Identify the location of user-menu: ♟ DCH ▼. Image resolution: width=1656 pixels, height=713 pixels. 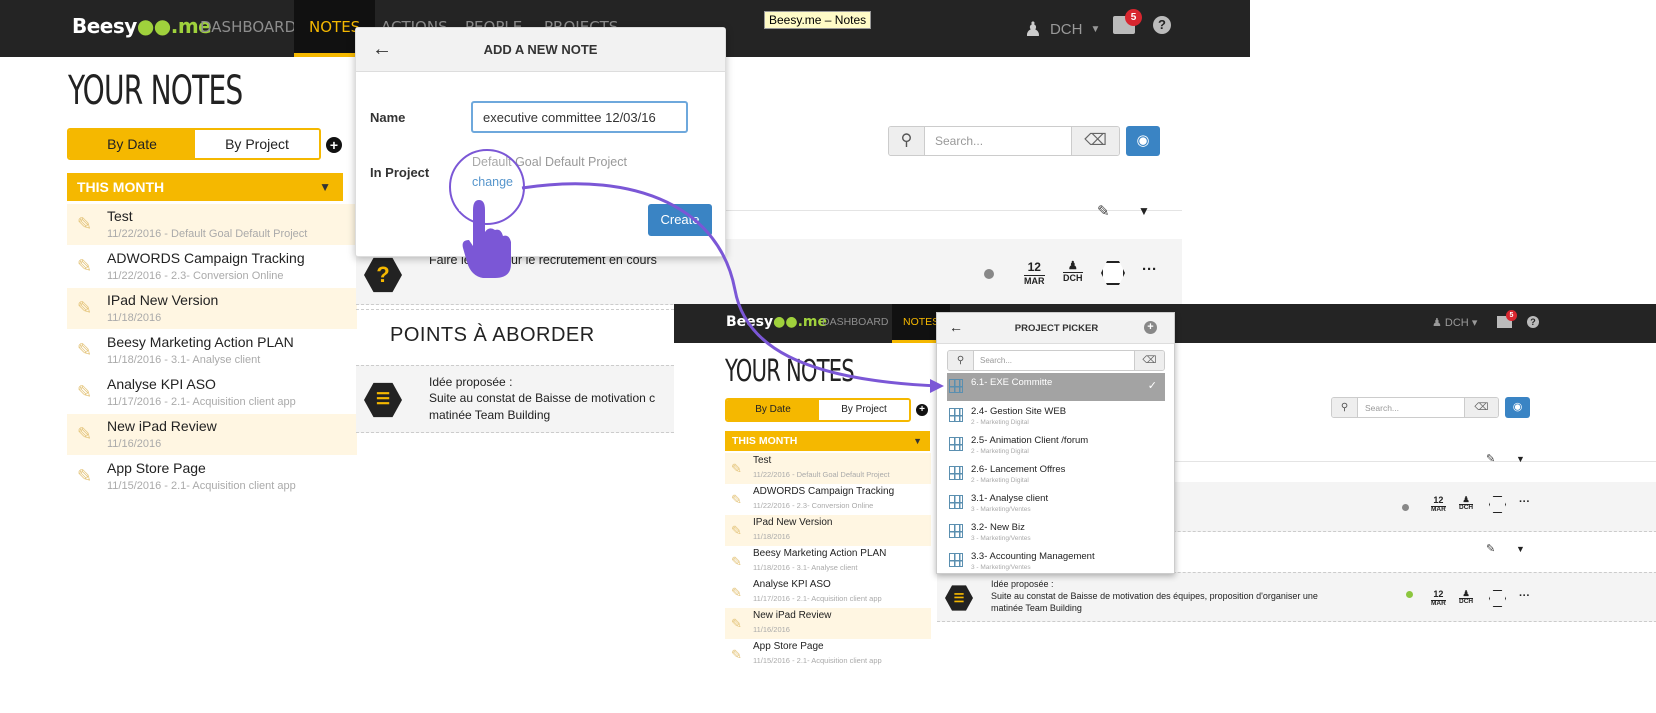
(1062, 29).